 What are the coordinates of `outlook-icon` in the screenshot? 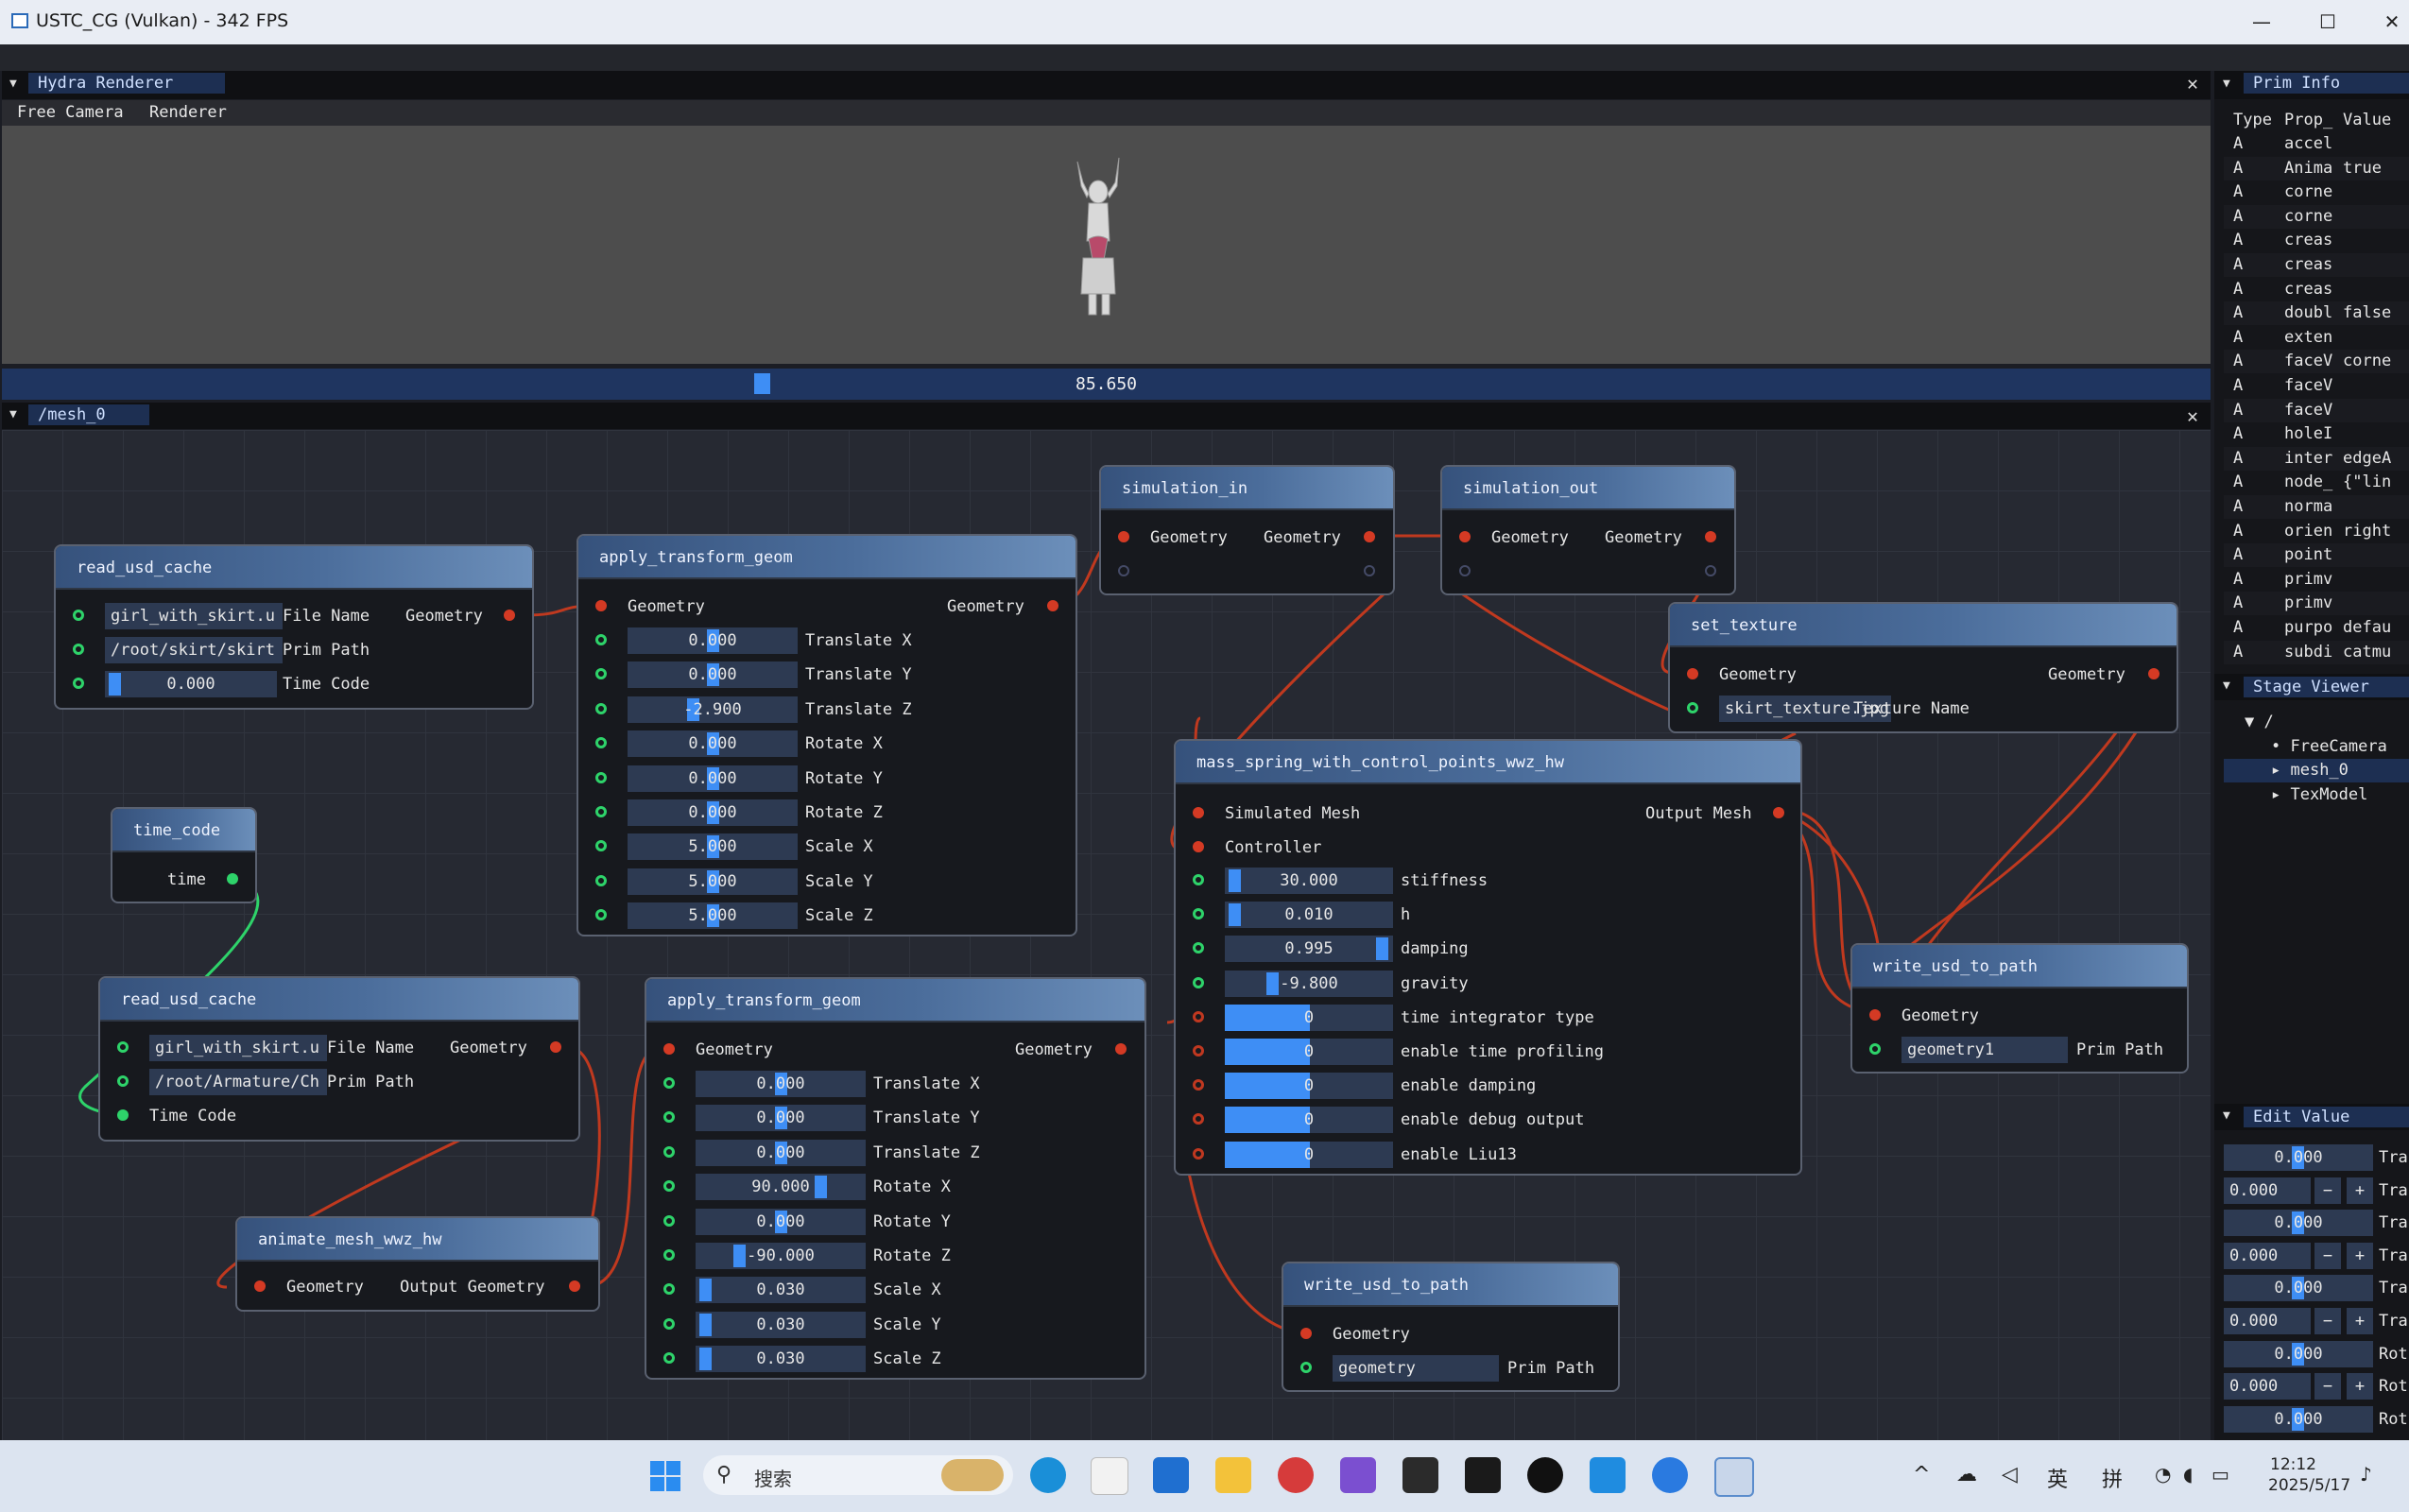 It's located at (1171, 1475).